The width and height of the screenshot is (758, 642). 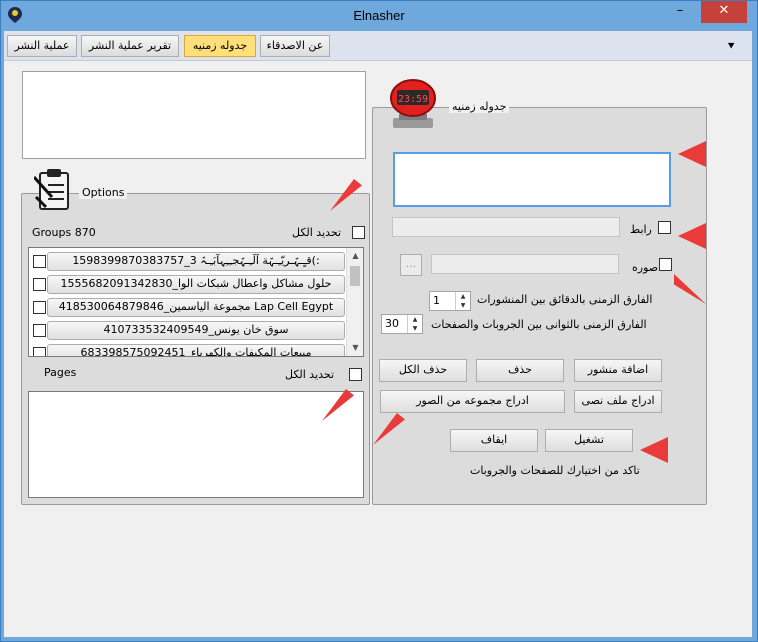 What do you see at coordinates (130, 46) in the screenshot?
I see `tab-publish-report: تقرير عملية النشر` at bounding box center [130, 46].